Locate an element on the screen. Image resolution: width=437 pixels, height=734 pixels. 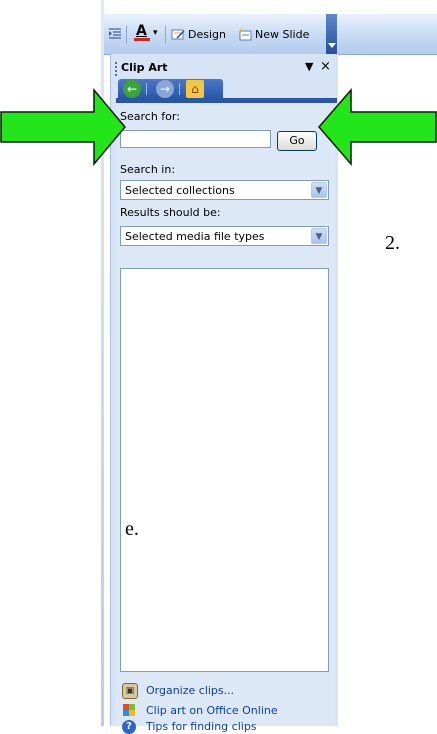
new-slide-icon is located at coordinates (245, 34).